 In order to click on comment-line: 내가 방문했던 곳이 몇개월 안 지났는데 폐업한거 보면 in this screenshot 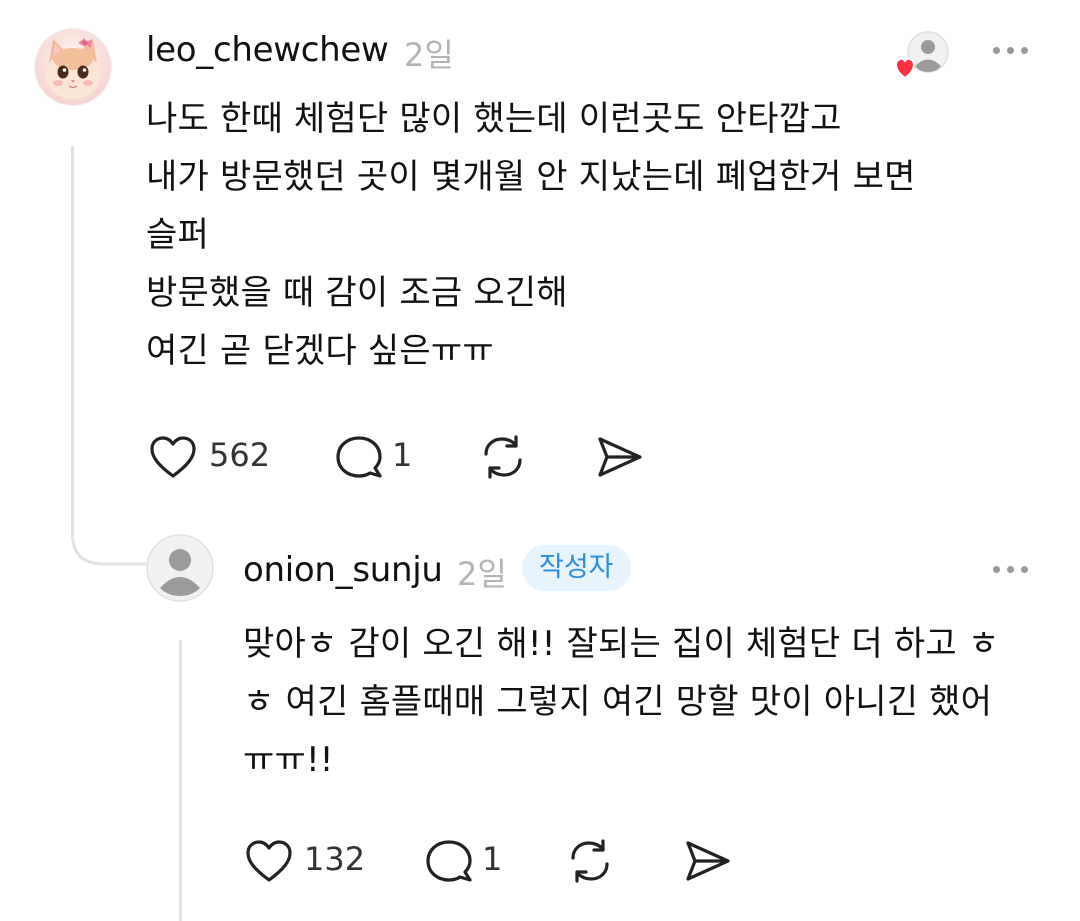, I will do `click(531, 177)`.